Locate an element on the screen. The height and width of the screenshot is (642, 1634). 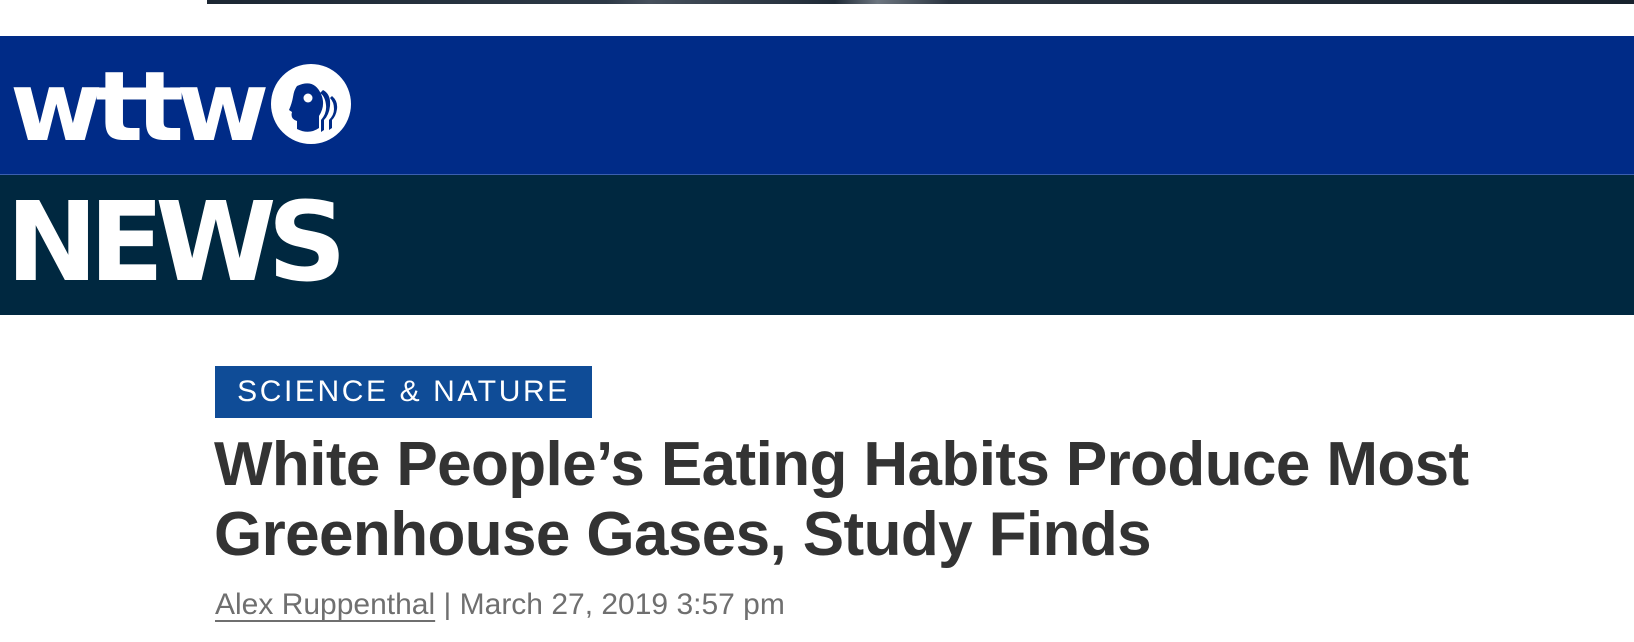
category-badge: SCIENCE & NATURE is located at coordinates (403, 392).